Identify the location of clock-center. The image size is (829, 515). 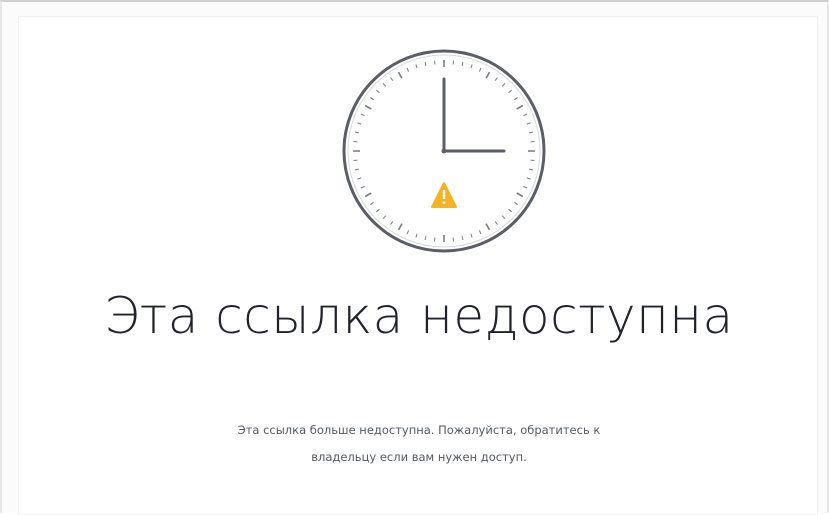
(444, 151).